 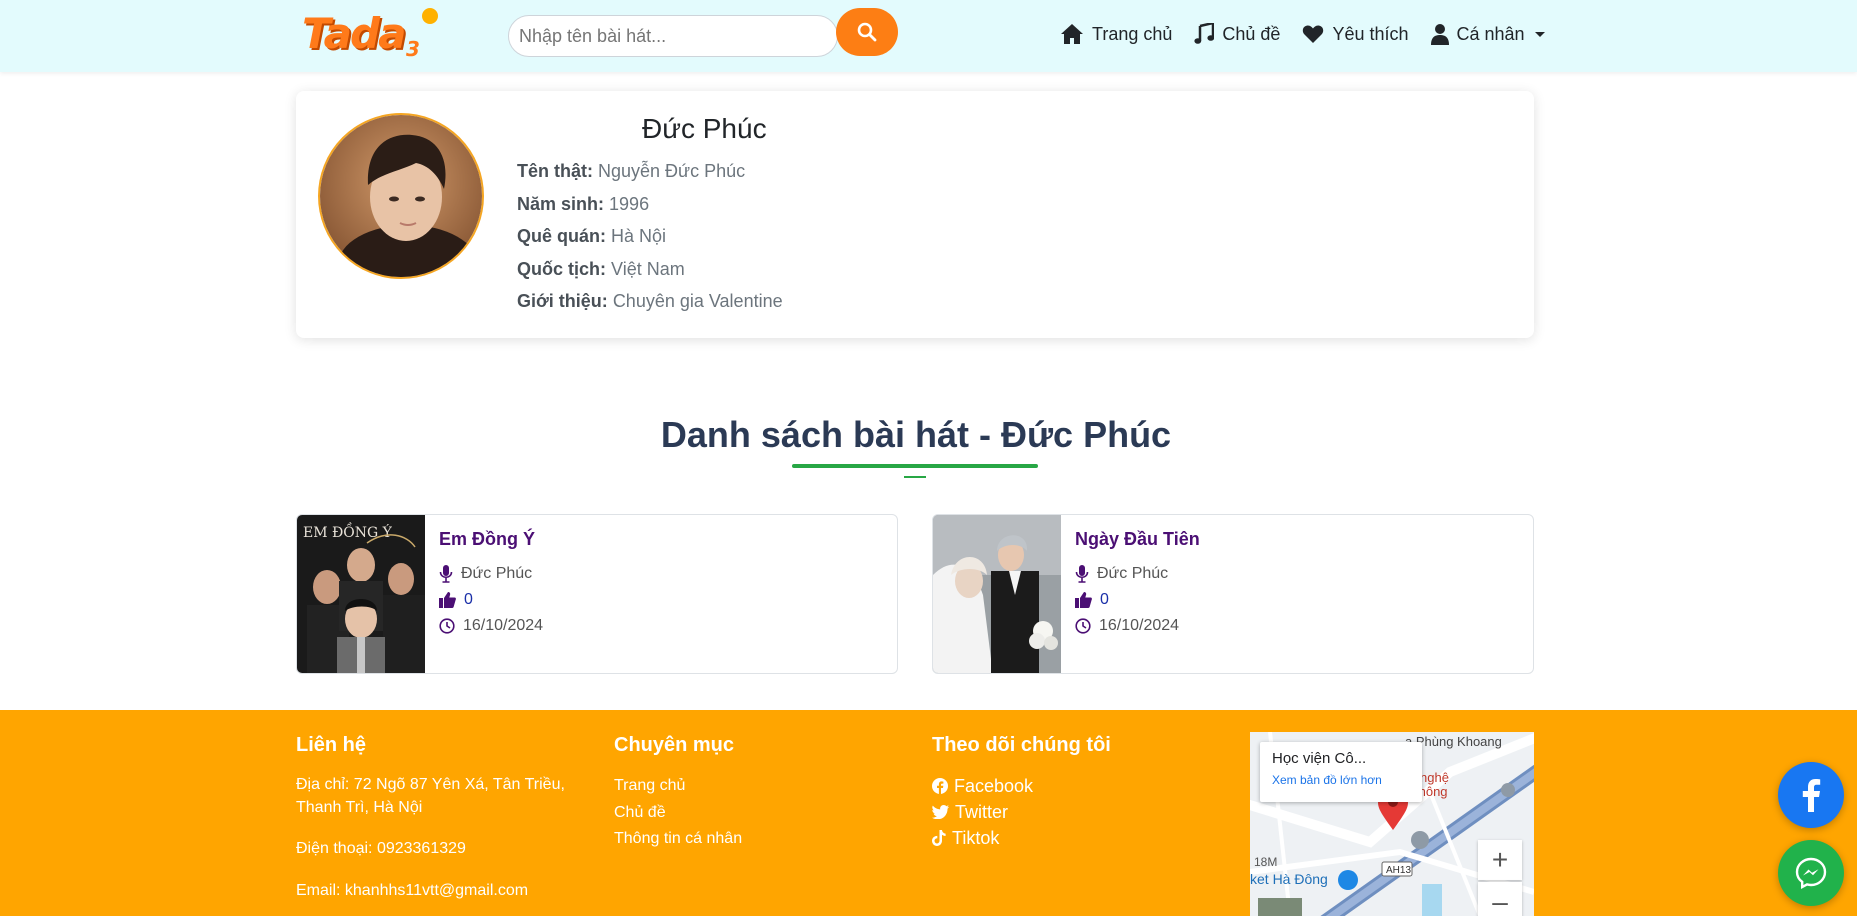 I want to click on info-label: Quê quán:, so click(x=561, y=236).